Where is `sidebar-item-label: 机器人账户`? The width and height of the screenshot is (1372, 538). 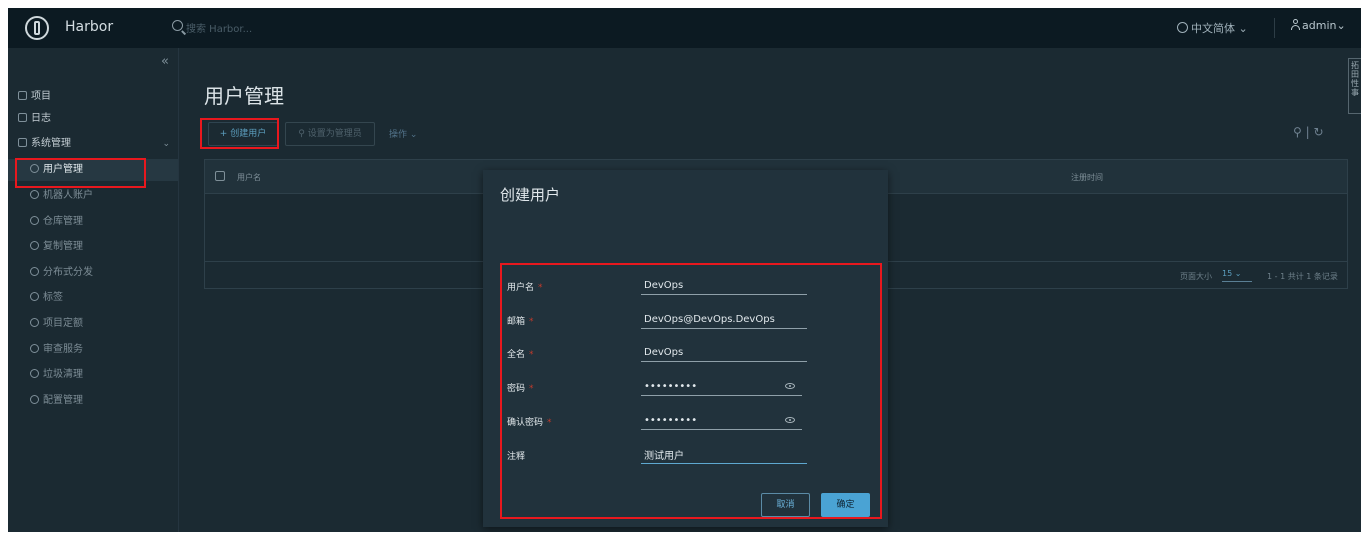
sidebar-item-label: 机器人账户 is located at coordinates (68, 195).